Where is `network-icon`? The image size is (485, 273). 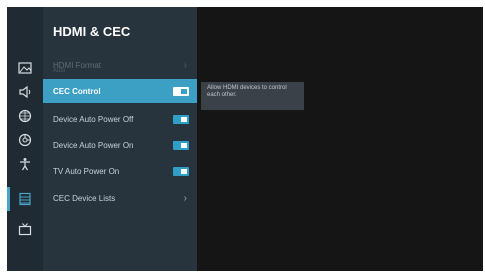 network-icon is located at coordinates (25, 116).